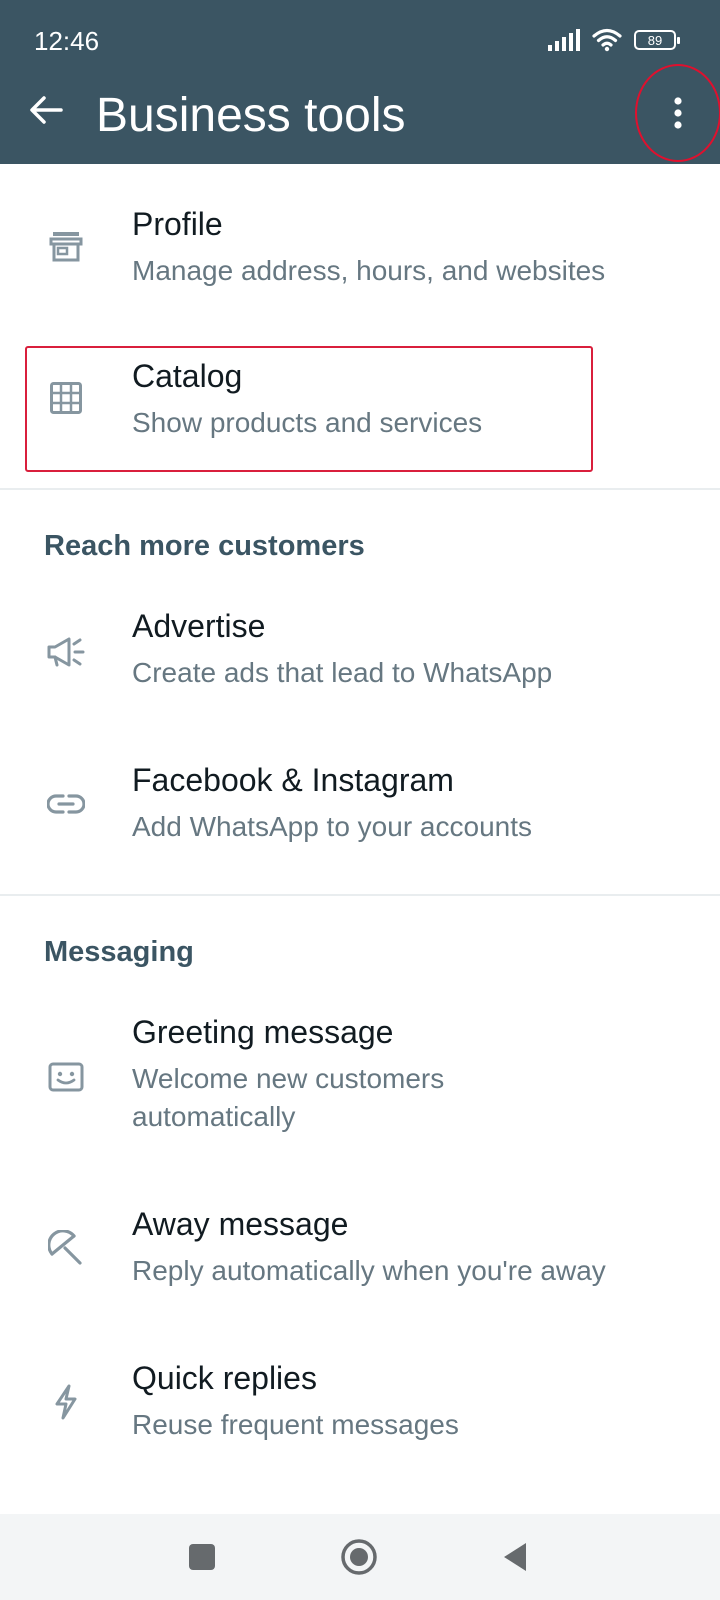 This screenshot has height=1600, width=720. I want to click on section-reach-header: Reach more customers, so click(204, 546).